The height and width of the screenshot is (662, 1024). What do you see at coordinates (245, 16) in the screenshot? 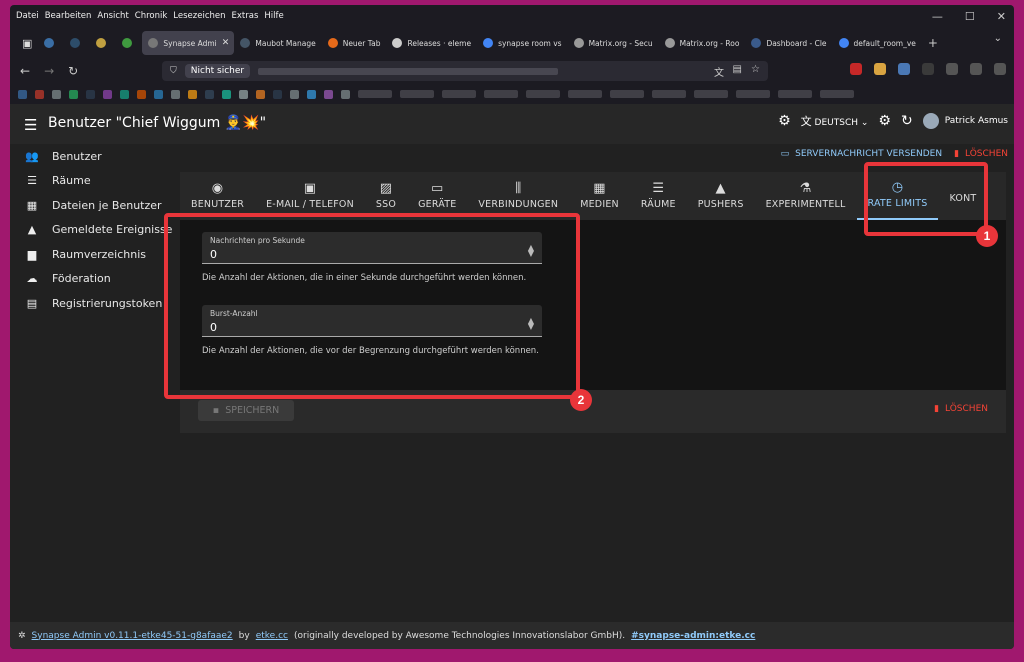
I see `menu-extras: Extras` at bounding box center [245, 16].